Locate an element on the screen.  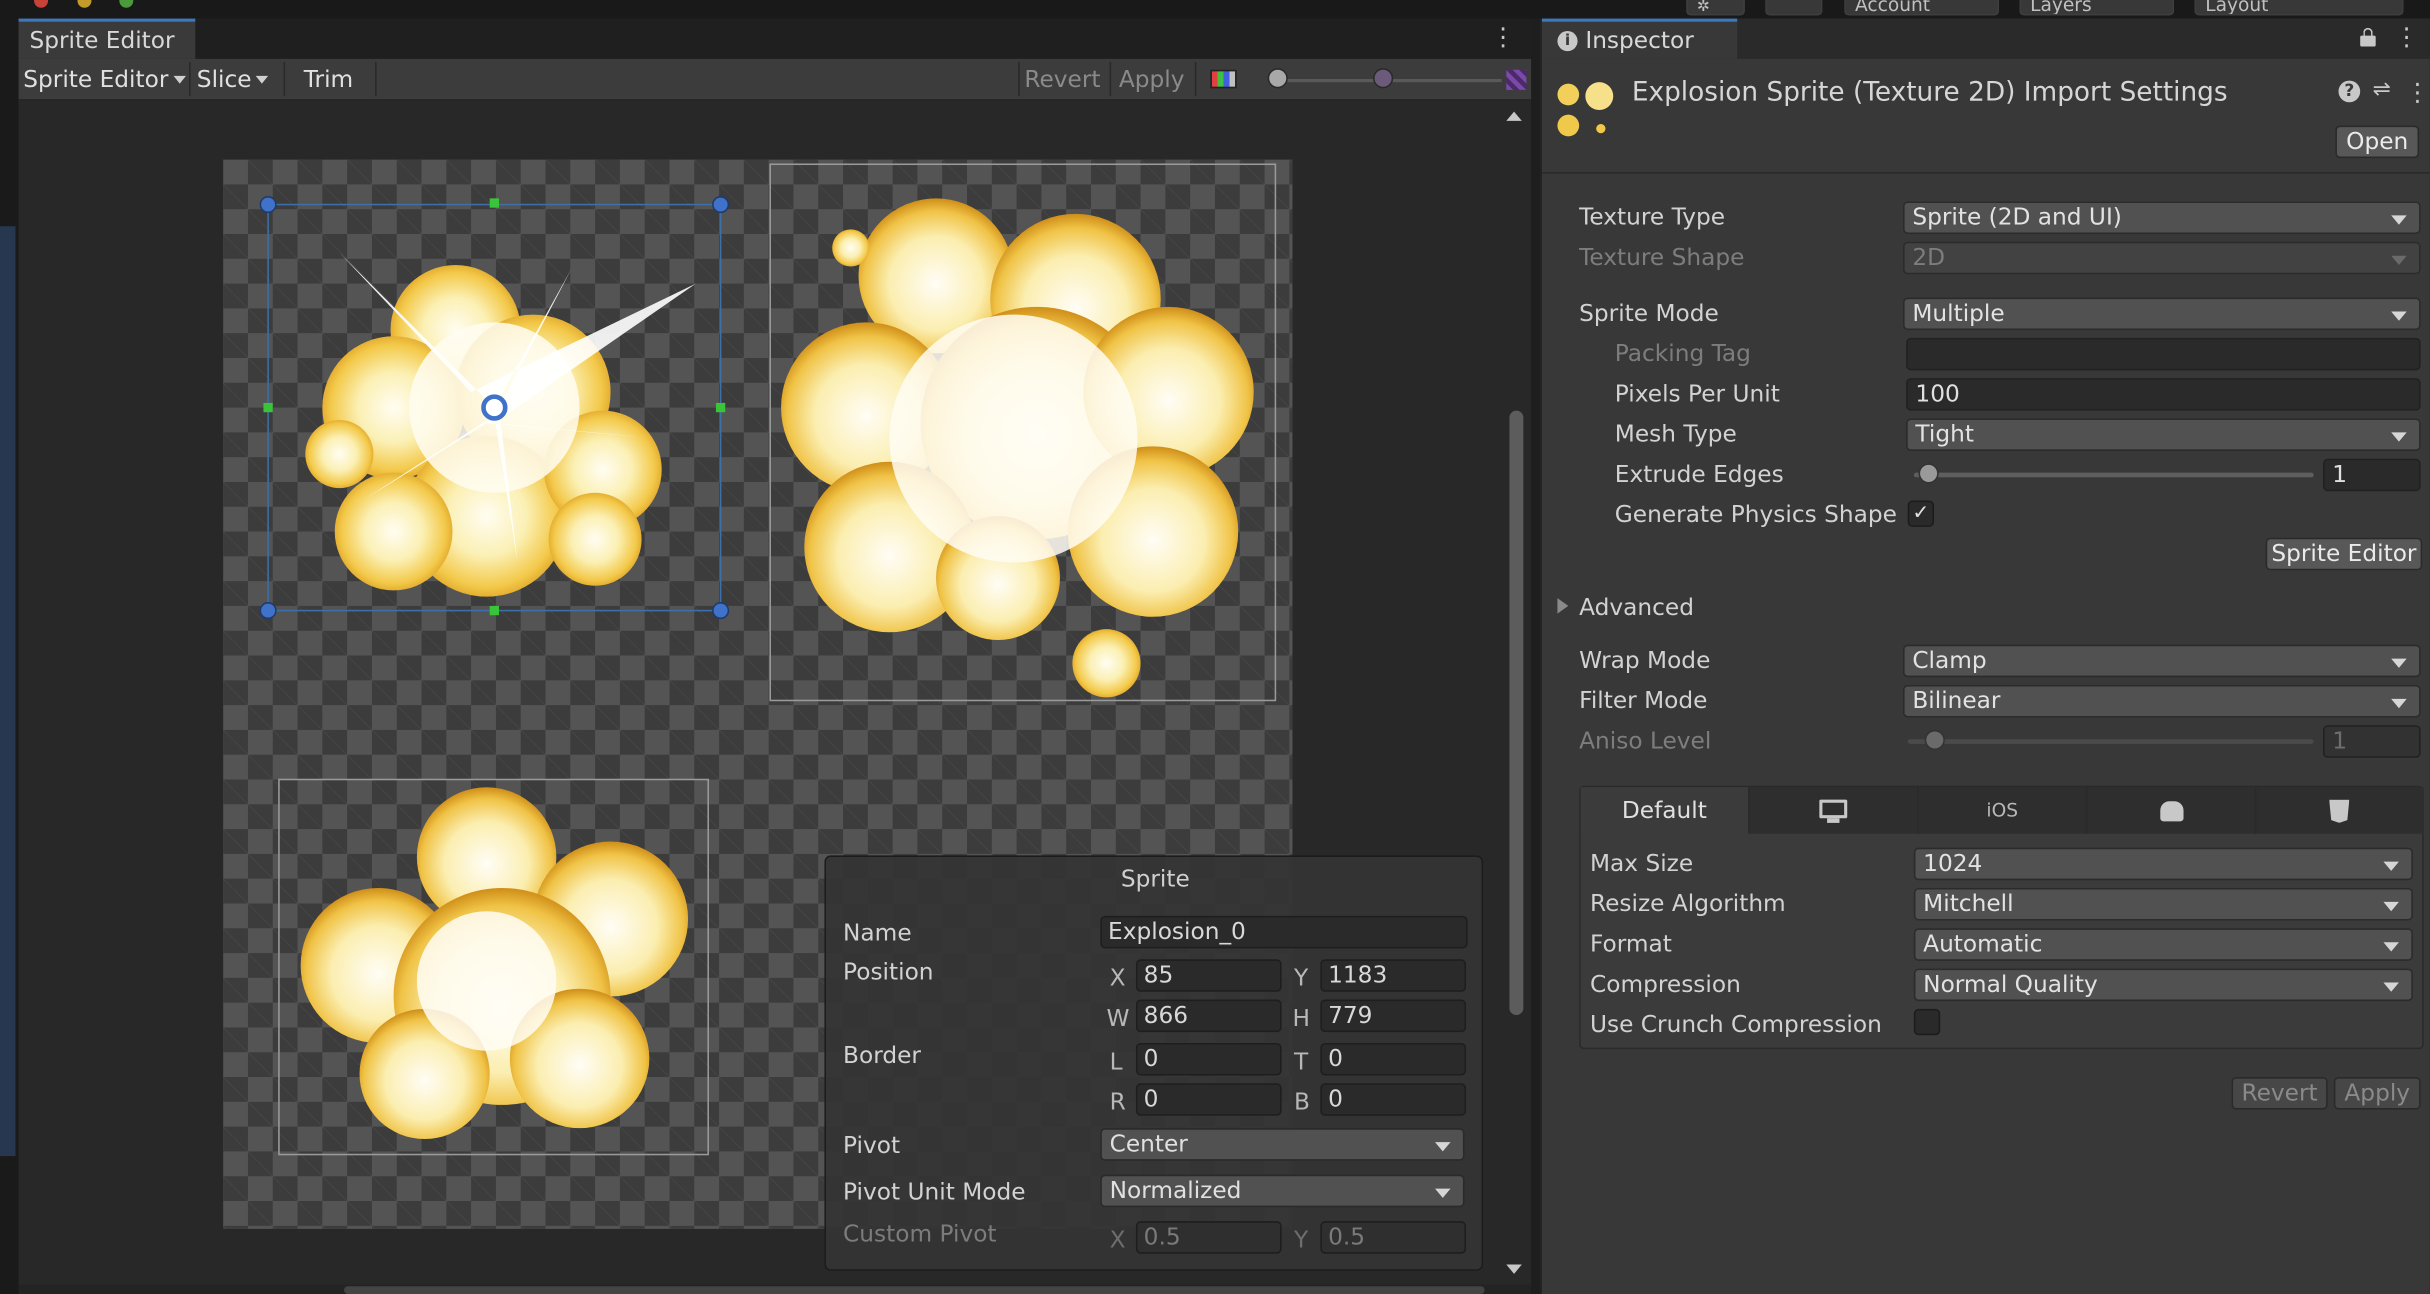
chevron-down-icon is located at coordinates (2399, 260).